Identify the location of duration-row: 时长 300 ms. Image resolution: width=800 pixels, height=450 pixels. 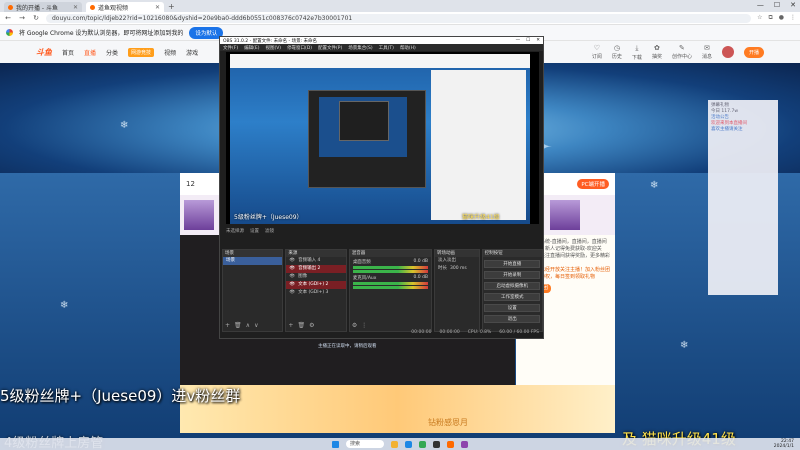
(457, 269).